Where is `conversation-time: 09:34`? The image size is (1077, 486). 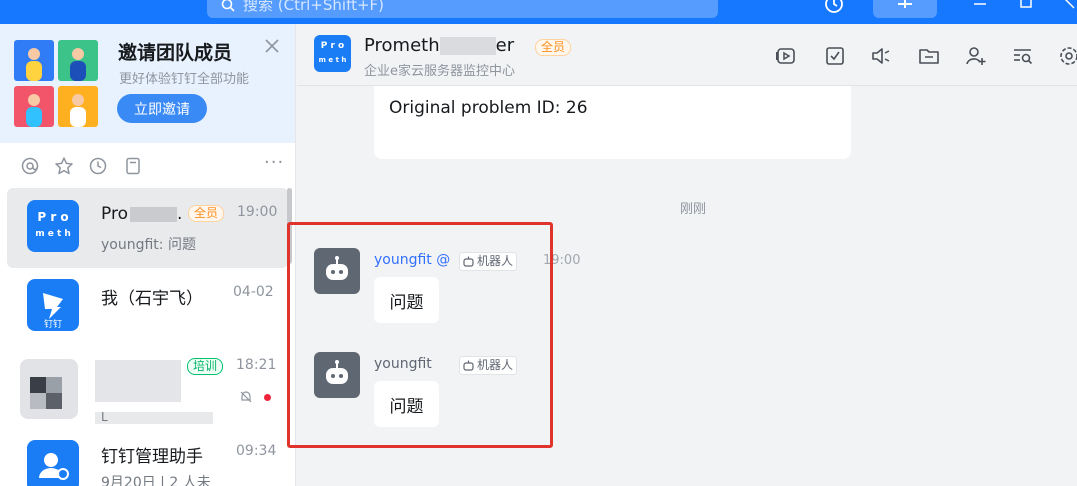
conversation-time: 09:34 is located at coordinates (256, 451).